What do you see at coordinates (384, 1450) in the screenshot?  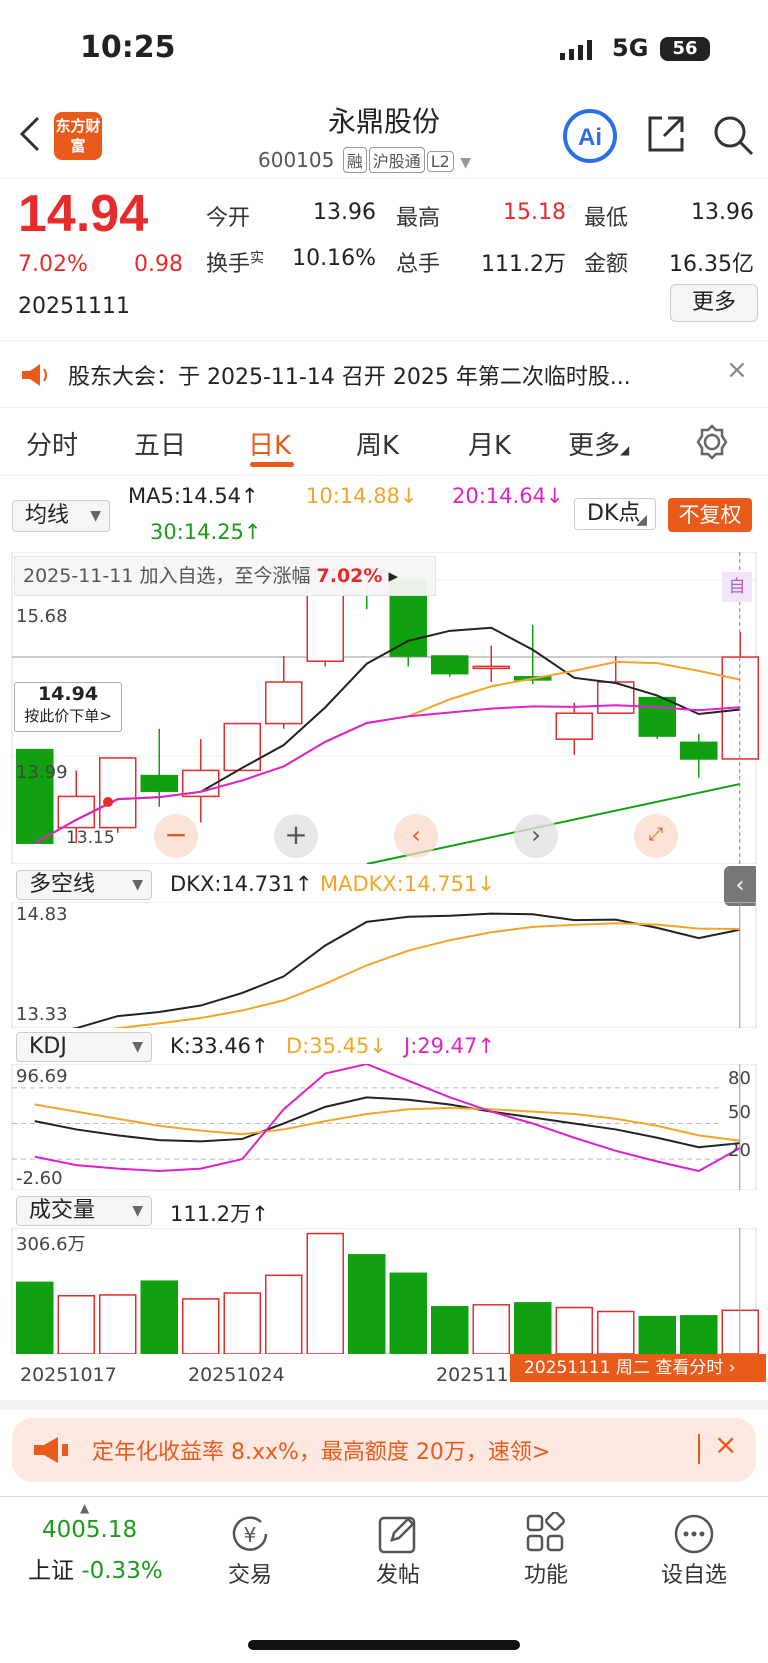 I see `promo-banner: 定年化收益率 8.xx%，最高额度 20万，速领> ×` at bounding box center [384, 1450].